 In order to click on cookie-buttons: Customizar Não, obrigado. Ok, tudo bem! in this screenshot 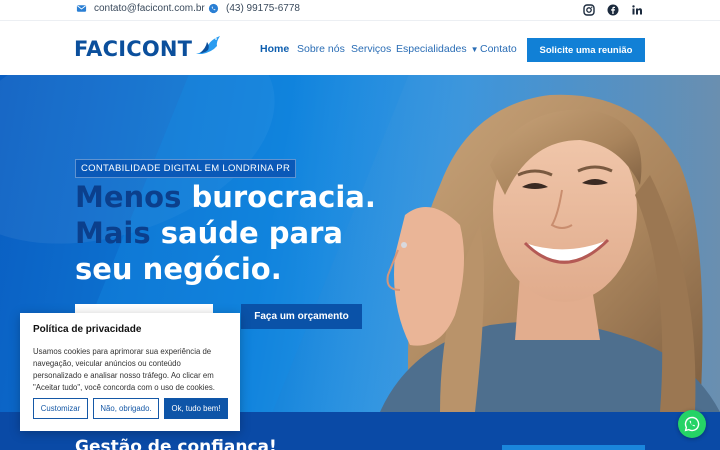, I will do `click(130, 408)`.